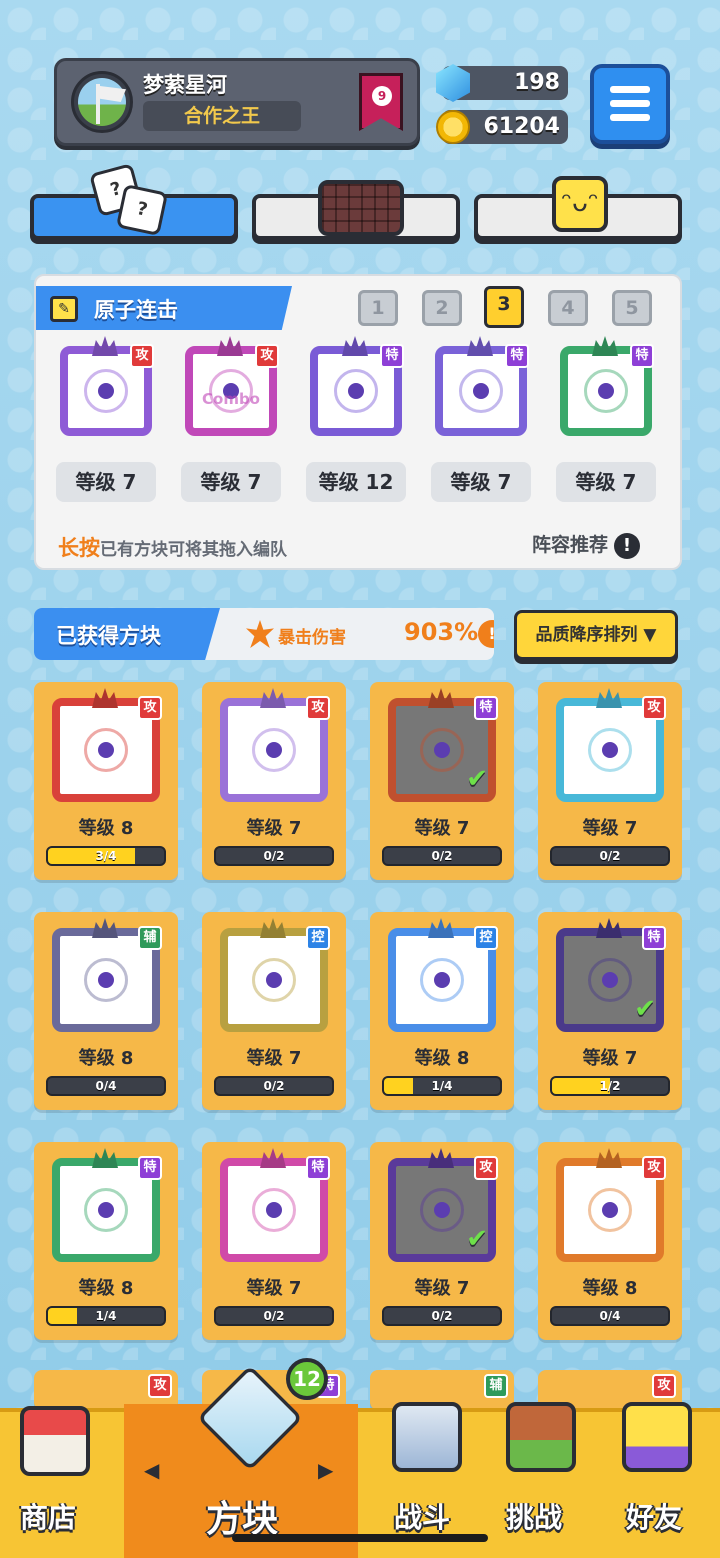  I want to click on card-progress-bar: 3/4, so click(106, 856).